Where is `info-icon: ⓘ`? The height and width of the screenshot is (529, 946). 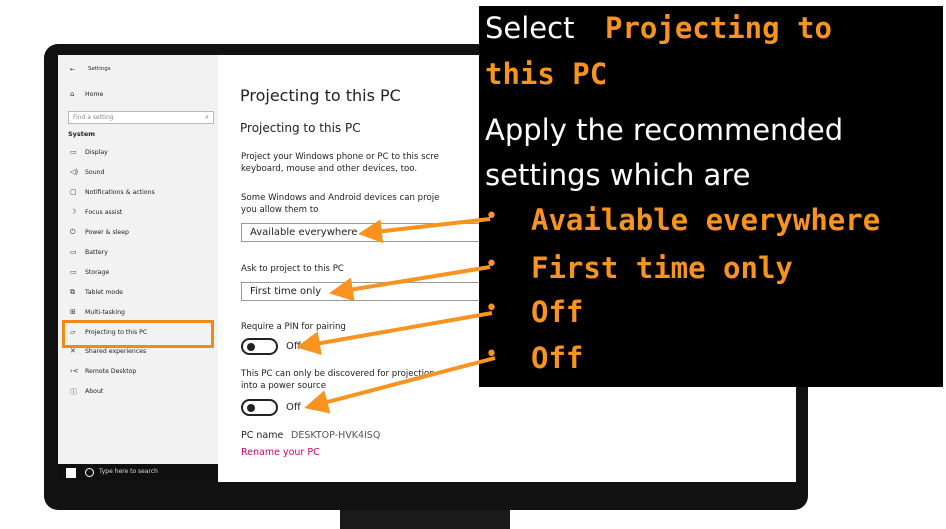
info-icon: ⓘ is located at coordinates (73, 392).